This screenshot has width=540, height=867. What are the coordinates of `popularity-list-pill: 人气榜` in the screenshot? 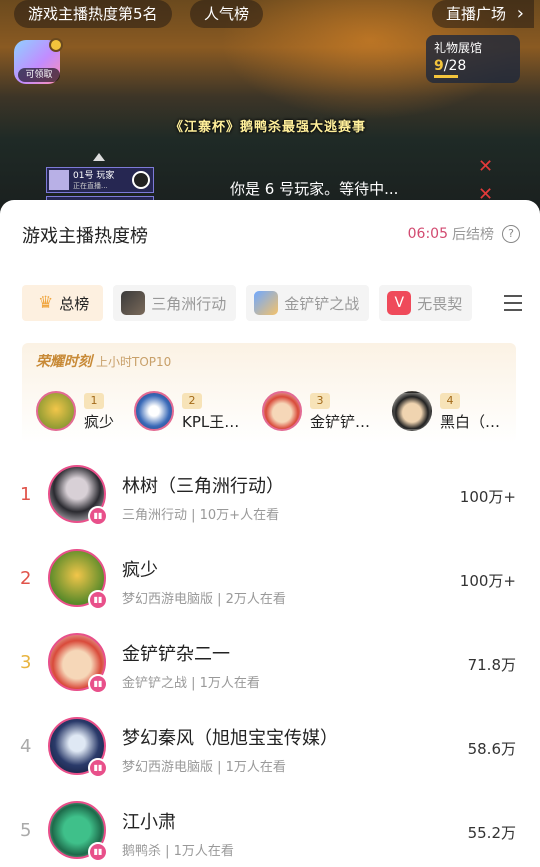 It's located at (227, 14).